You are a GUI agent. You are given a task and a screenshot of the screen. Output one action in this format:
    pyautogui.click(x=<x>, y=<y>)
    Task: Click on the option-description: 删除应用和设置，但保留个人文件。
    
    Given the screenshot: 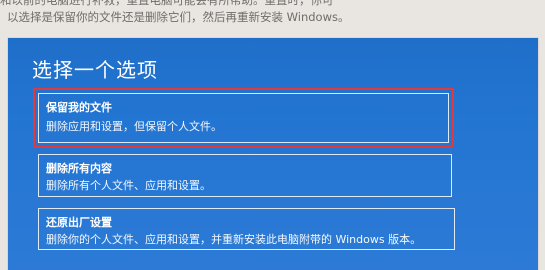 What is the action you would take?
    pyautogui.click(x=134, y=126)
    